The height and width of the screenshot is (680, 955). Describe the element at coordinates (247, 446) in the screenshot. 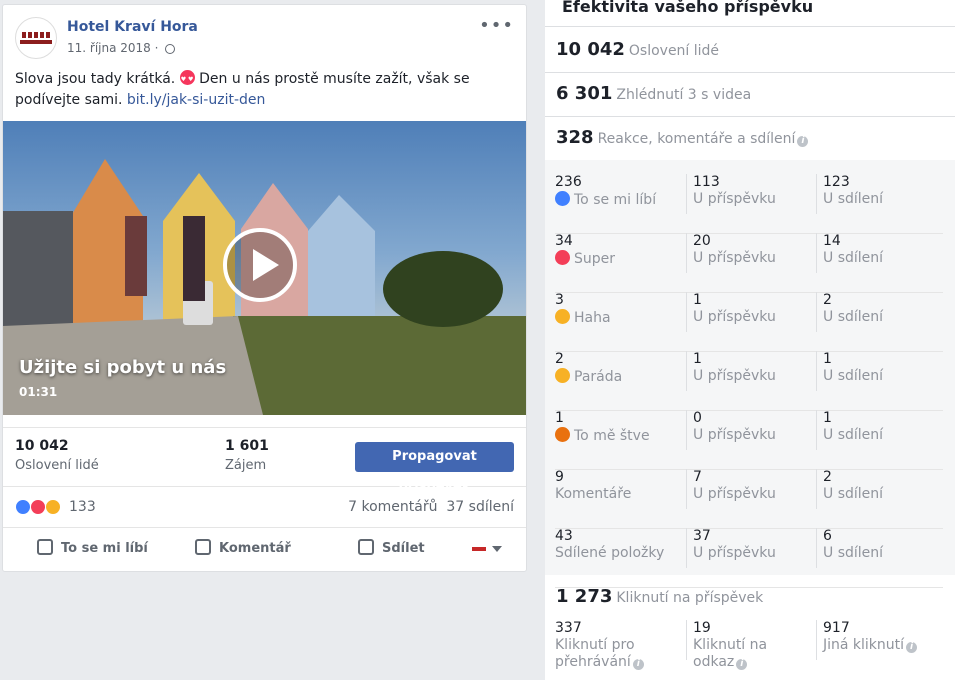

I see `engagement-value: 1 601` at that location.